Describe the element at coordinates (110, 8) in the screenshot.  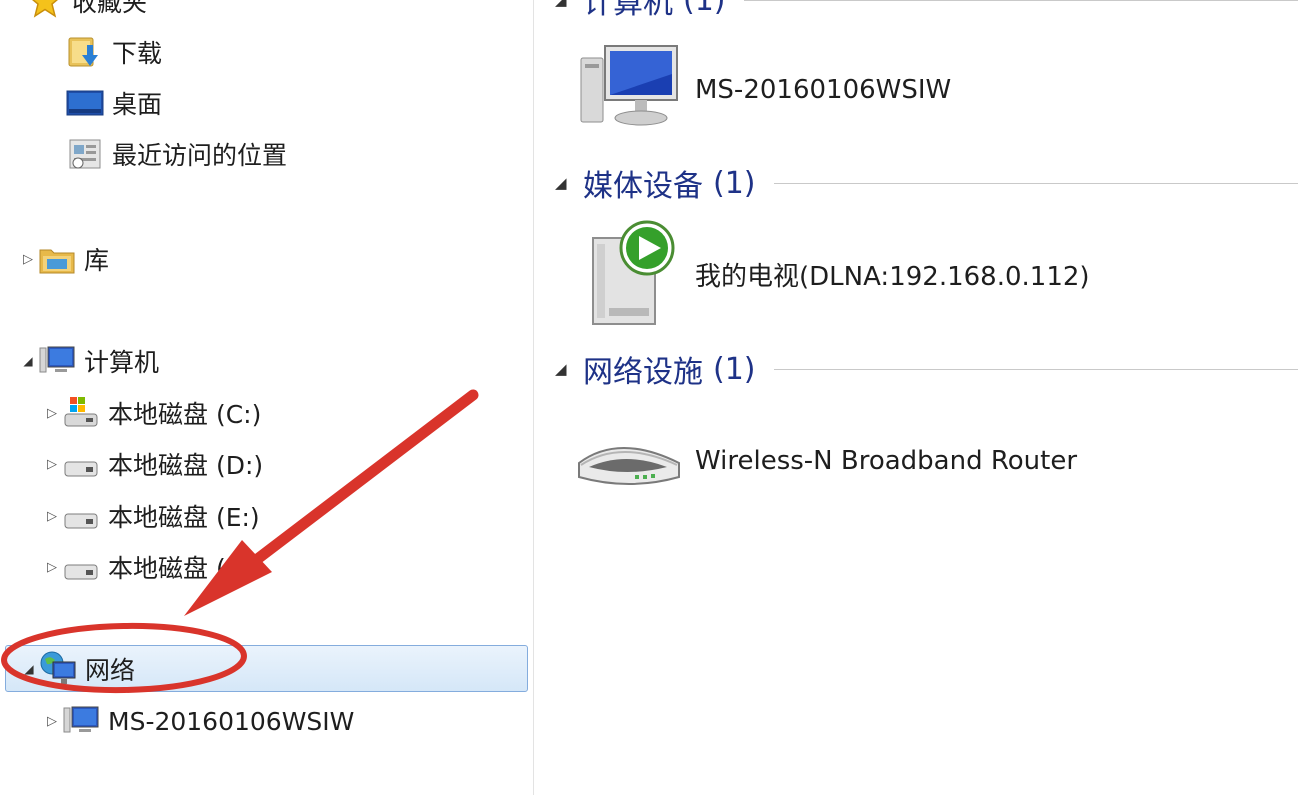
I see `nav-label: 收藏夹` at that location.